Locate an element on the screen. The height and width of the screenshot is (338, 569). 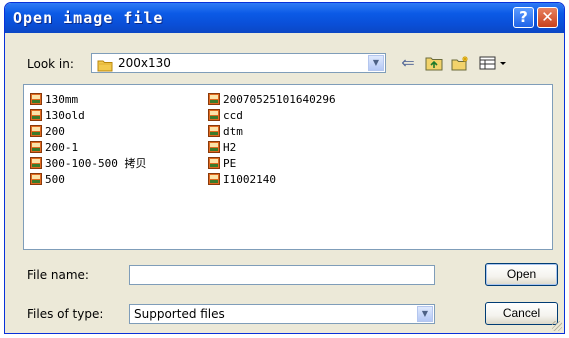
file-column-2: 20070525101640296 ccd dtm H2 PE I1002140 is located at coordinates (272, 139).